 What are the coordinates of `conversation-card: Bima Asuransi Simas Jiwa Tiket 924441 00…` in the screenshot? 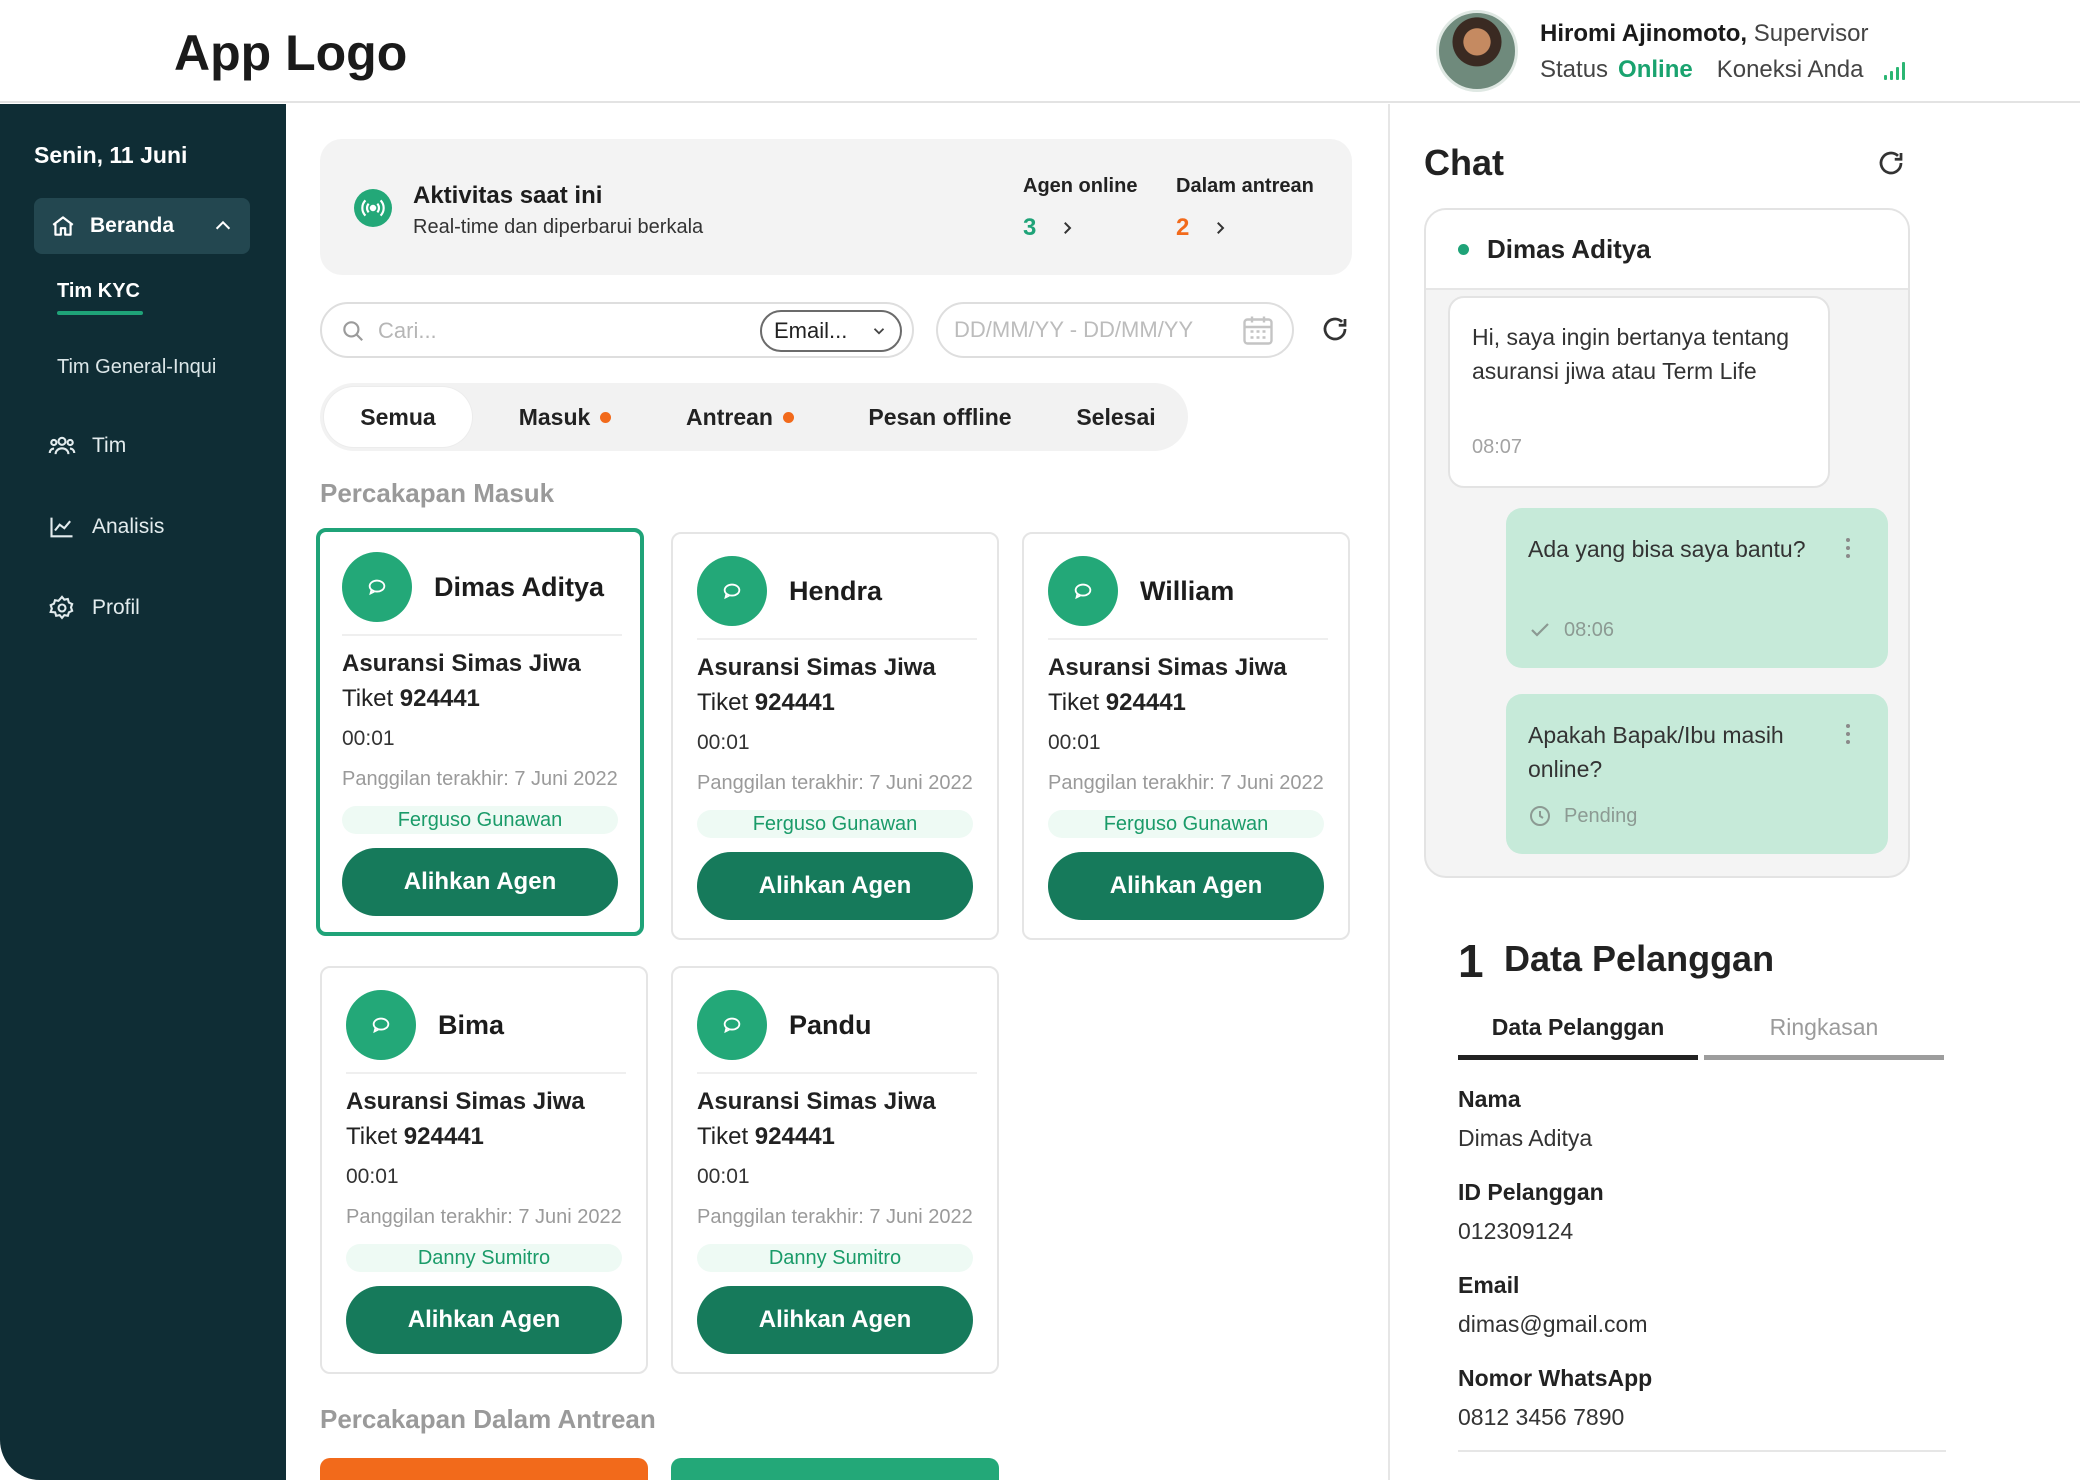 It's located at (484, 1170).